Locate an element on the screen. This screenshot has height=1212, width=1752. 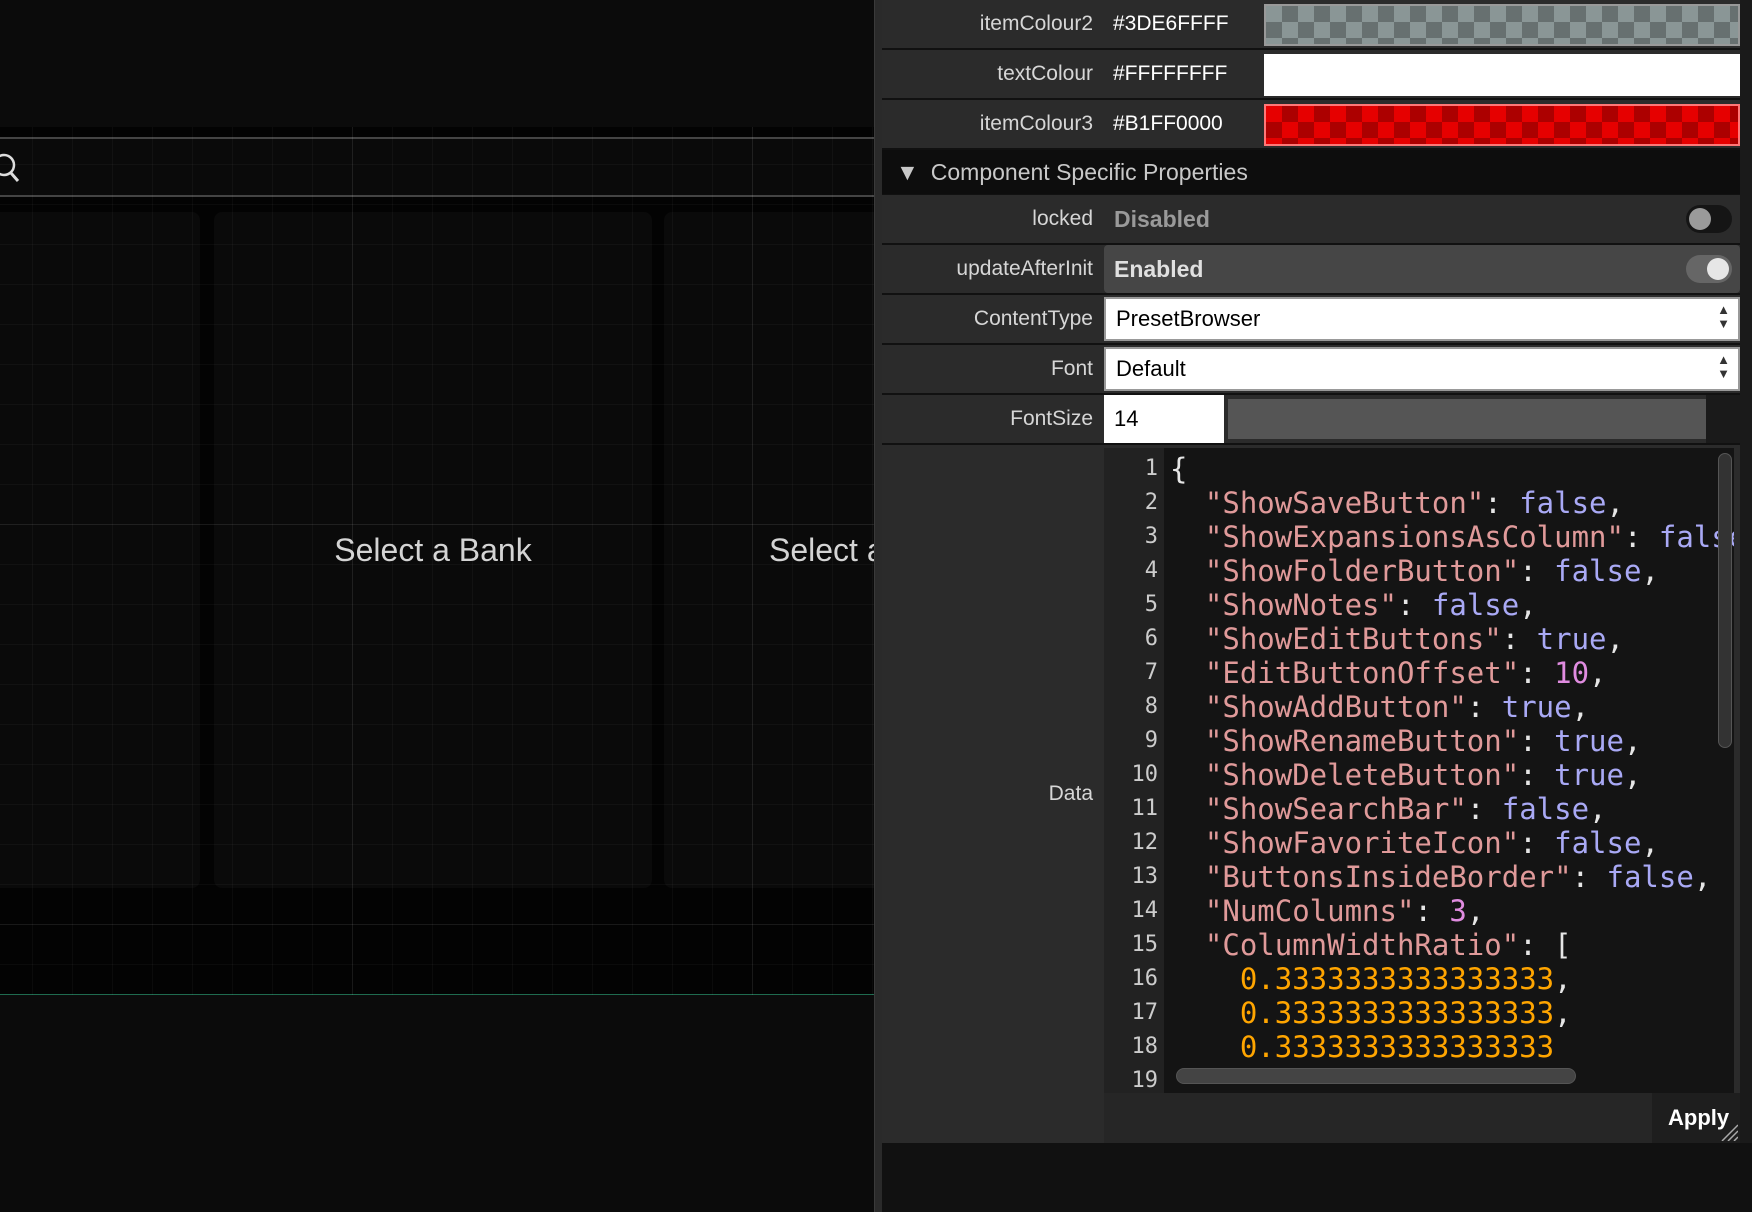
prop-label: itemColour2 is located at coordinates (1036, 23).